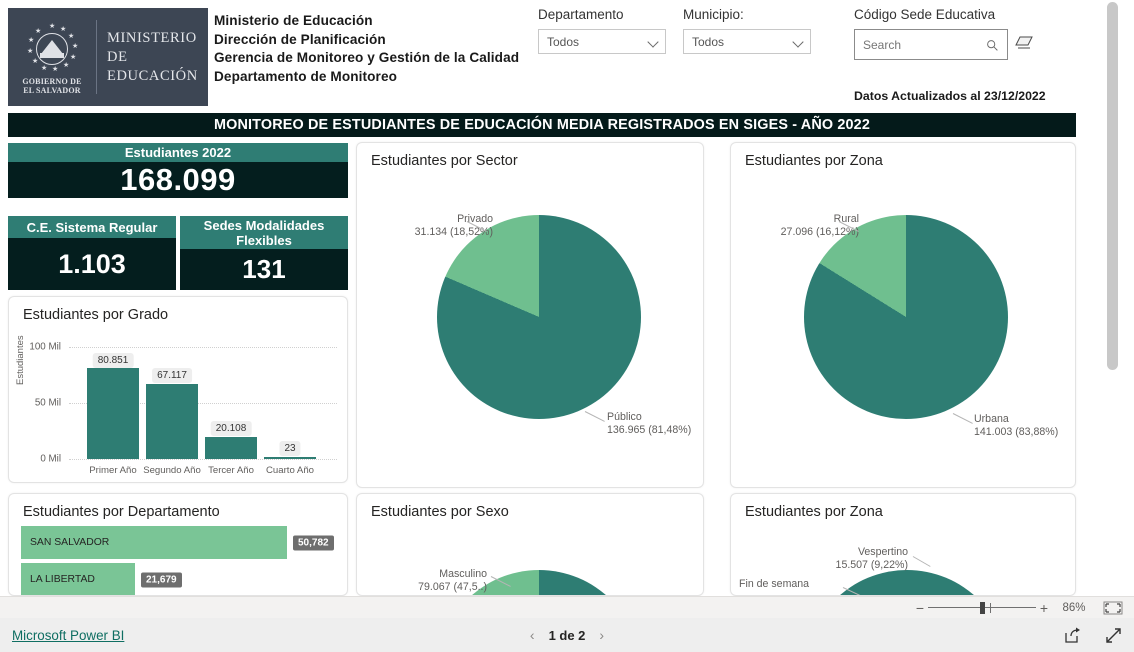 Image resolution: width=1134 pixels, height=652 pixels. Describe the element at coordinates (178, 170) in the screenshot. I see `kpi-card-estudiantes-2022: Estudiantes 2022 168.099` at that location.